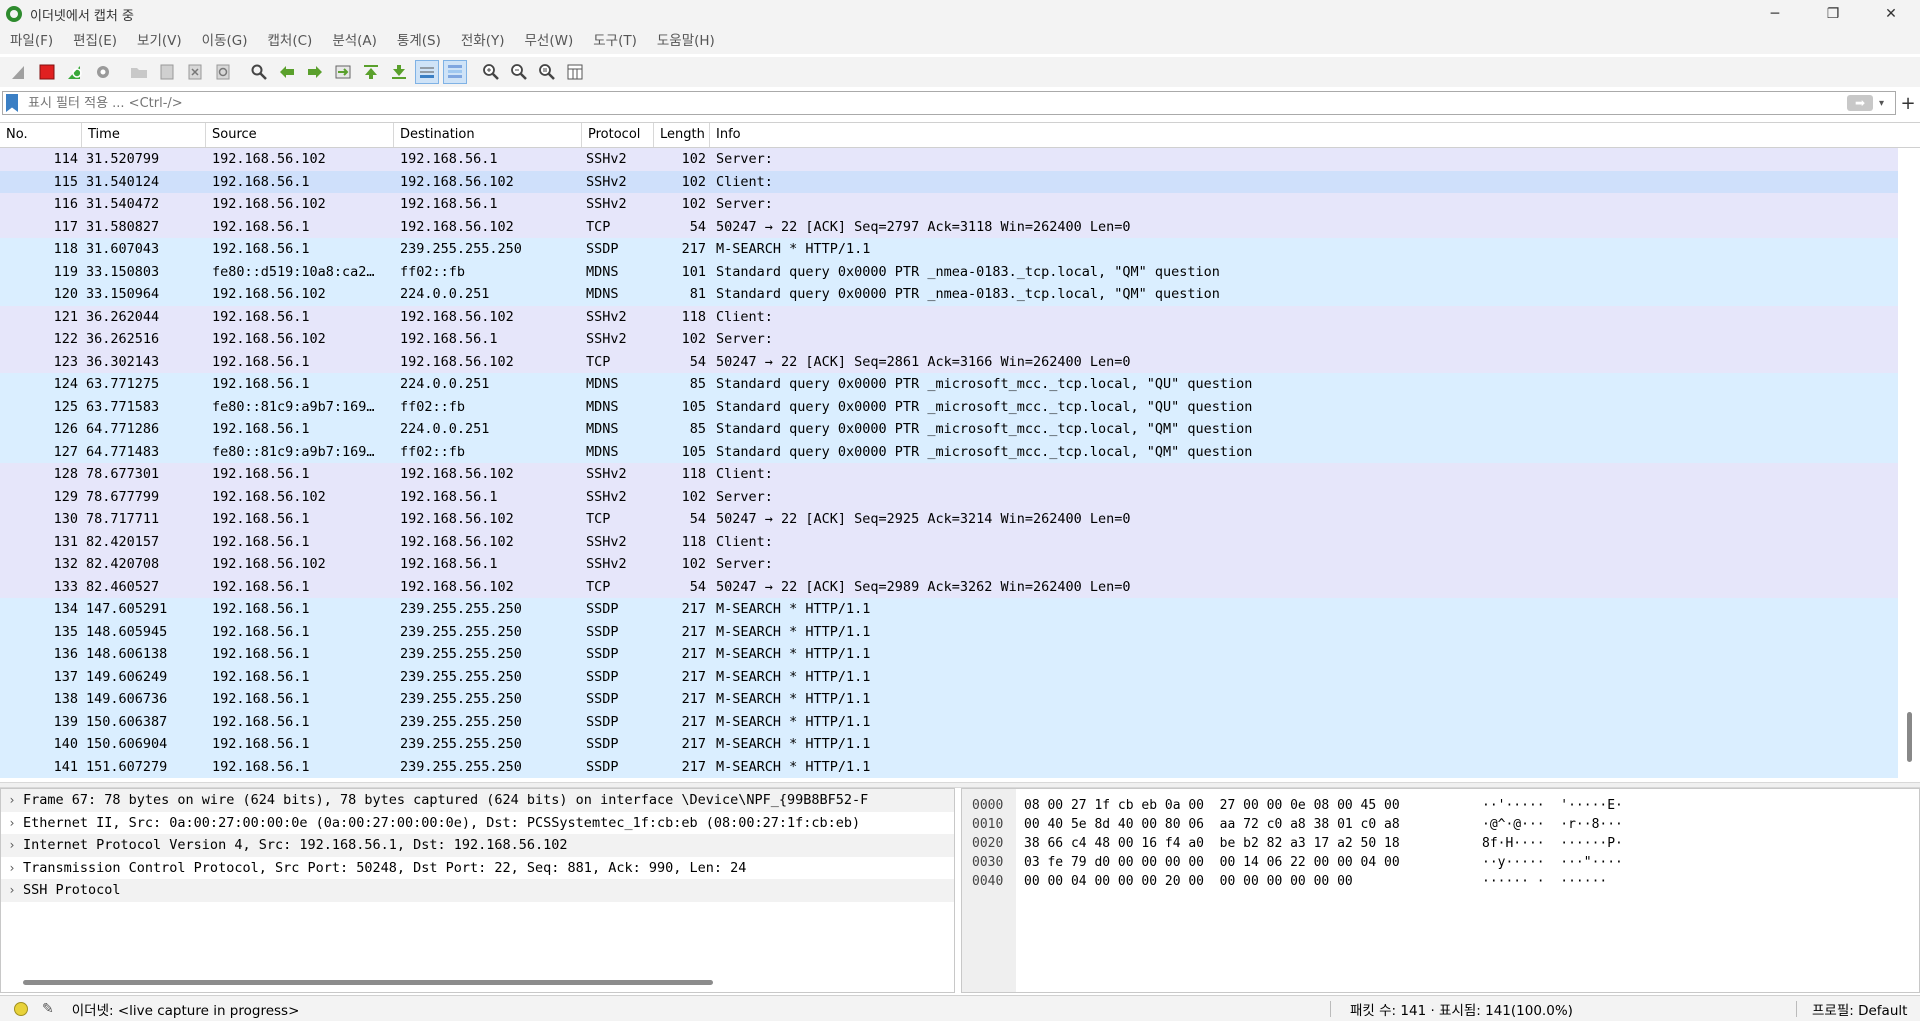 This screenshot has width=1920, height=1021. Describe the element at coordinates (144, 135) in the screenshot. I see `column-time: Time` at that location.